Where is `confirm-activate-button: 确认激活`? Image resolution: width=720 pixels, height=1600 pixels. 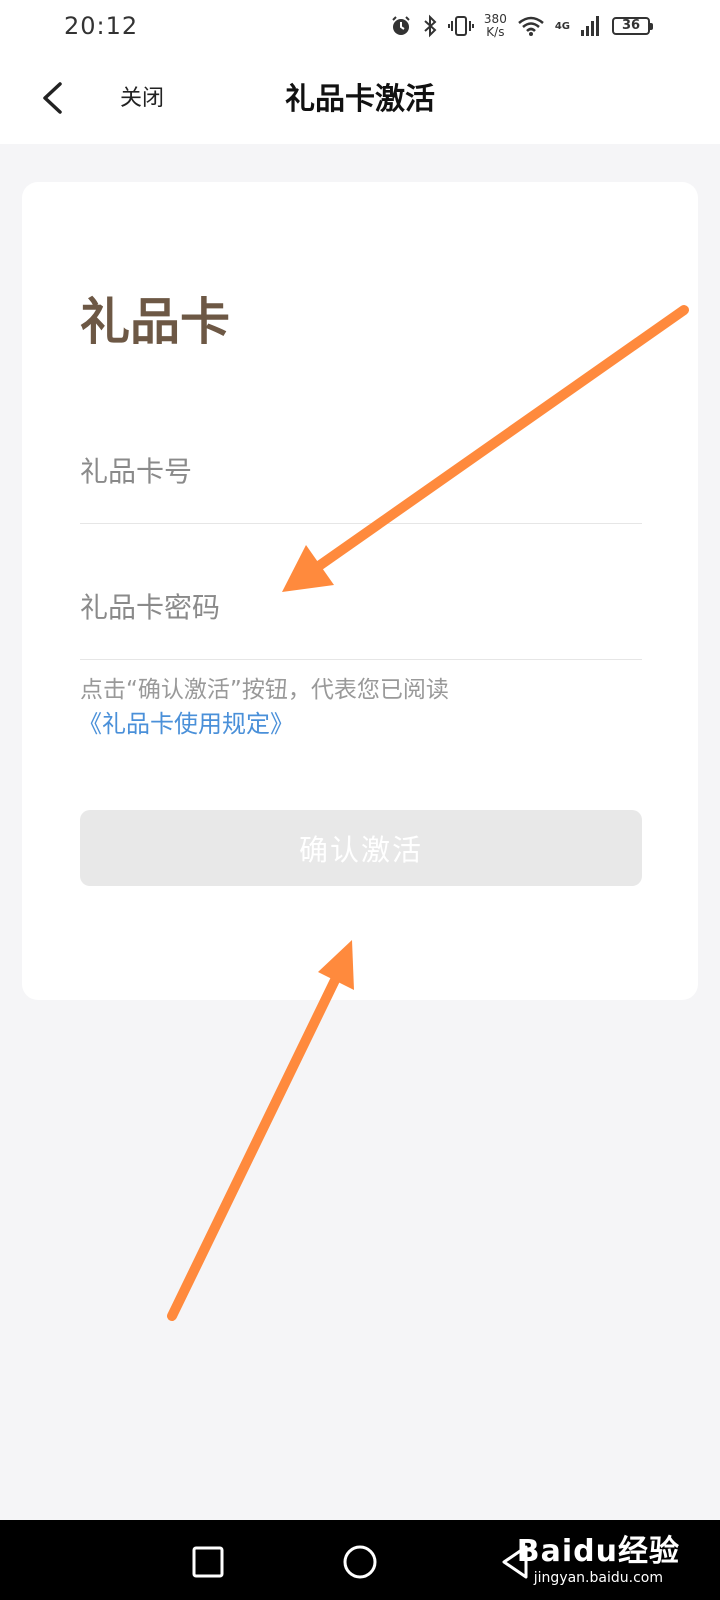 confirm-activate-button: 确认激活 is located at coordinates (361, 848).